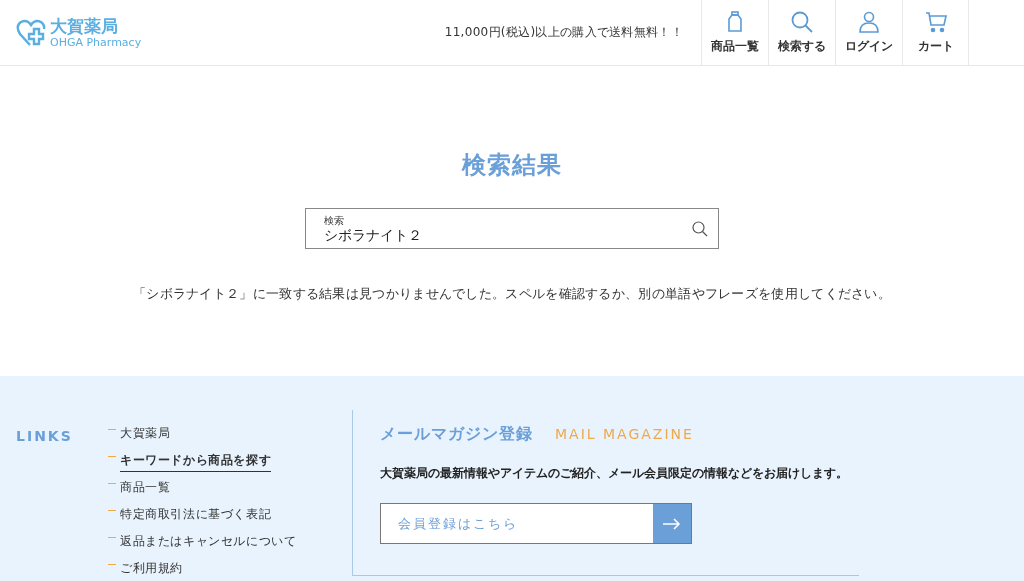  Describe the element at coordinates (456, 434) in the screenshot. I see `newsletter-title: メールマガジン登録` at that location.